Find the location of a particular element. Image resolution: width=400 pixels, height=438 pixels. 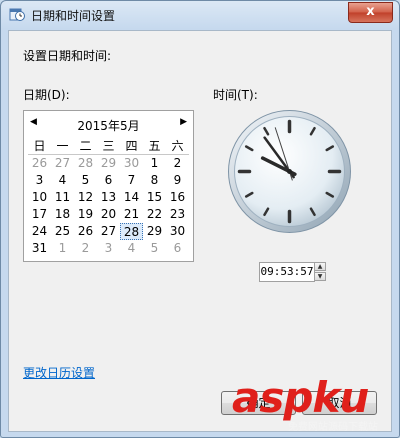

calendar-week-row: 26 27 28 29 30 1 2 is located at coordinates (108, 163).